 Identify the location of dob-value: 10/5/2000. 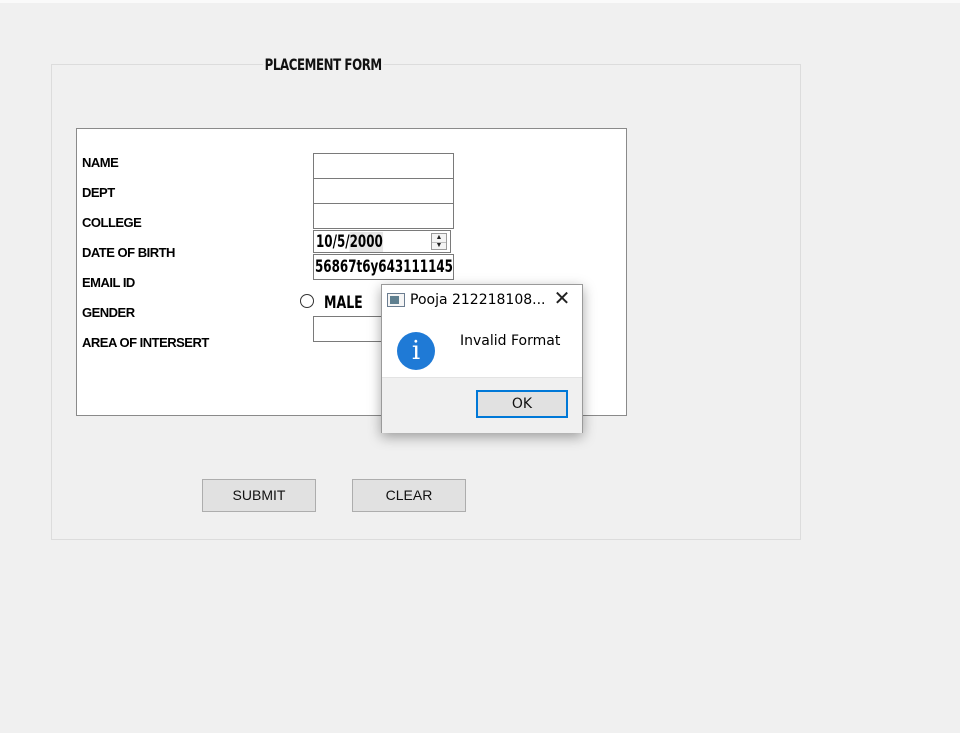
(349, 242).